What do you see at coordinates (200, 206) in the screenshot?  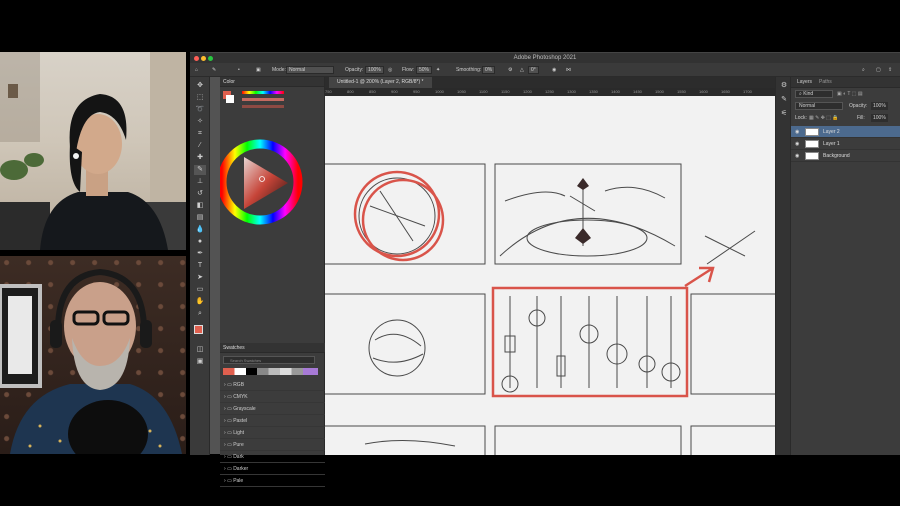 I see `eraser-tool-icon: ◧` at bounding box center [200, 206].